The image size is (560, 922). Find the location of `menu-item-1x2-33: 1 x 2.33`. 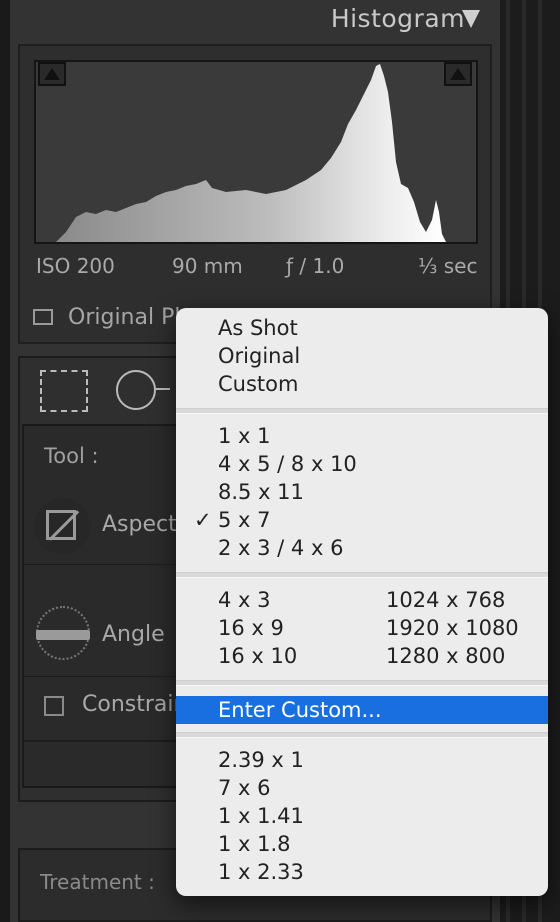

menu-item-1x2-33: 1 x 2.33 is located at coordinates (261, 872).